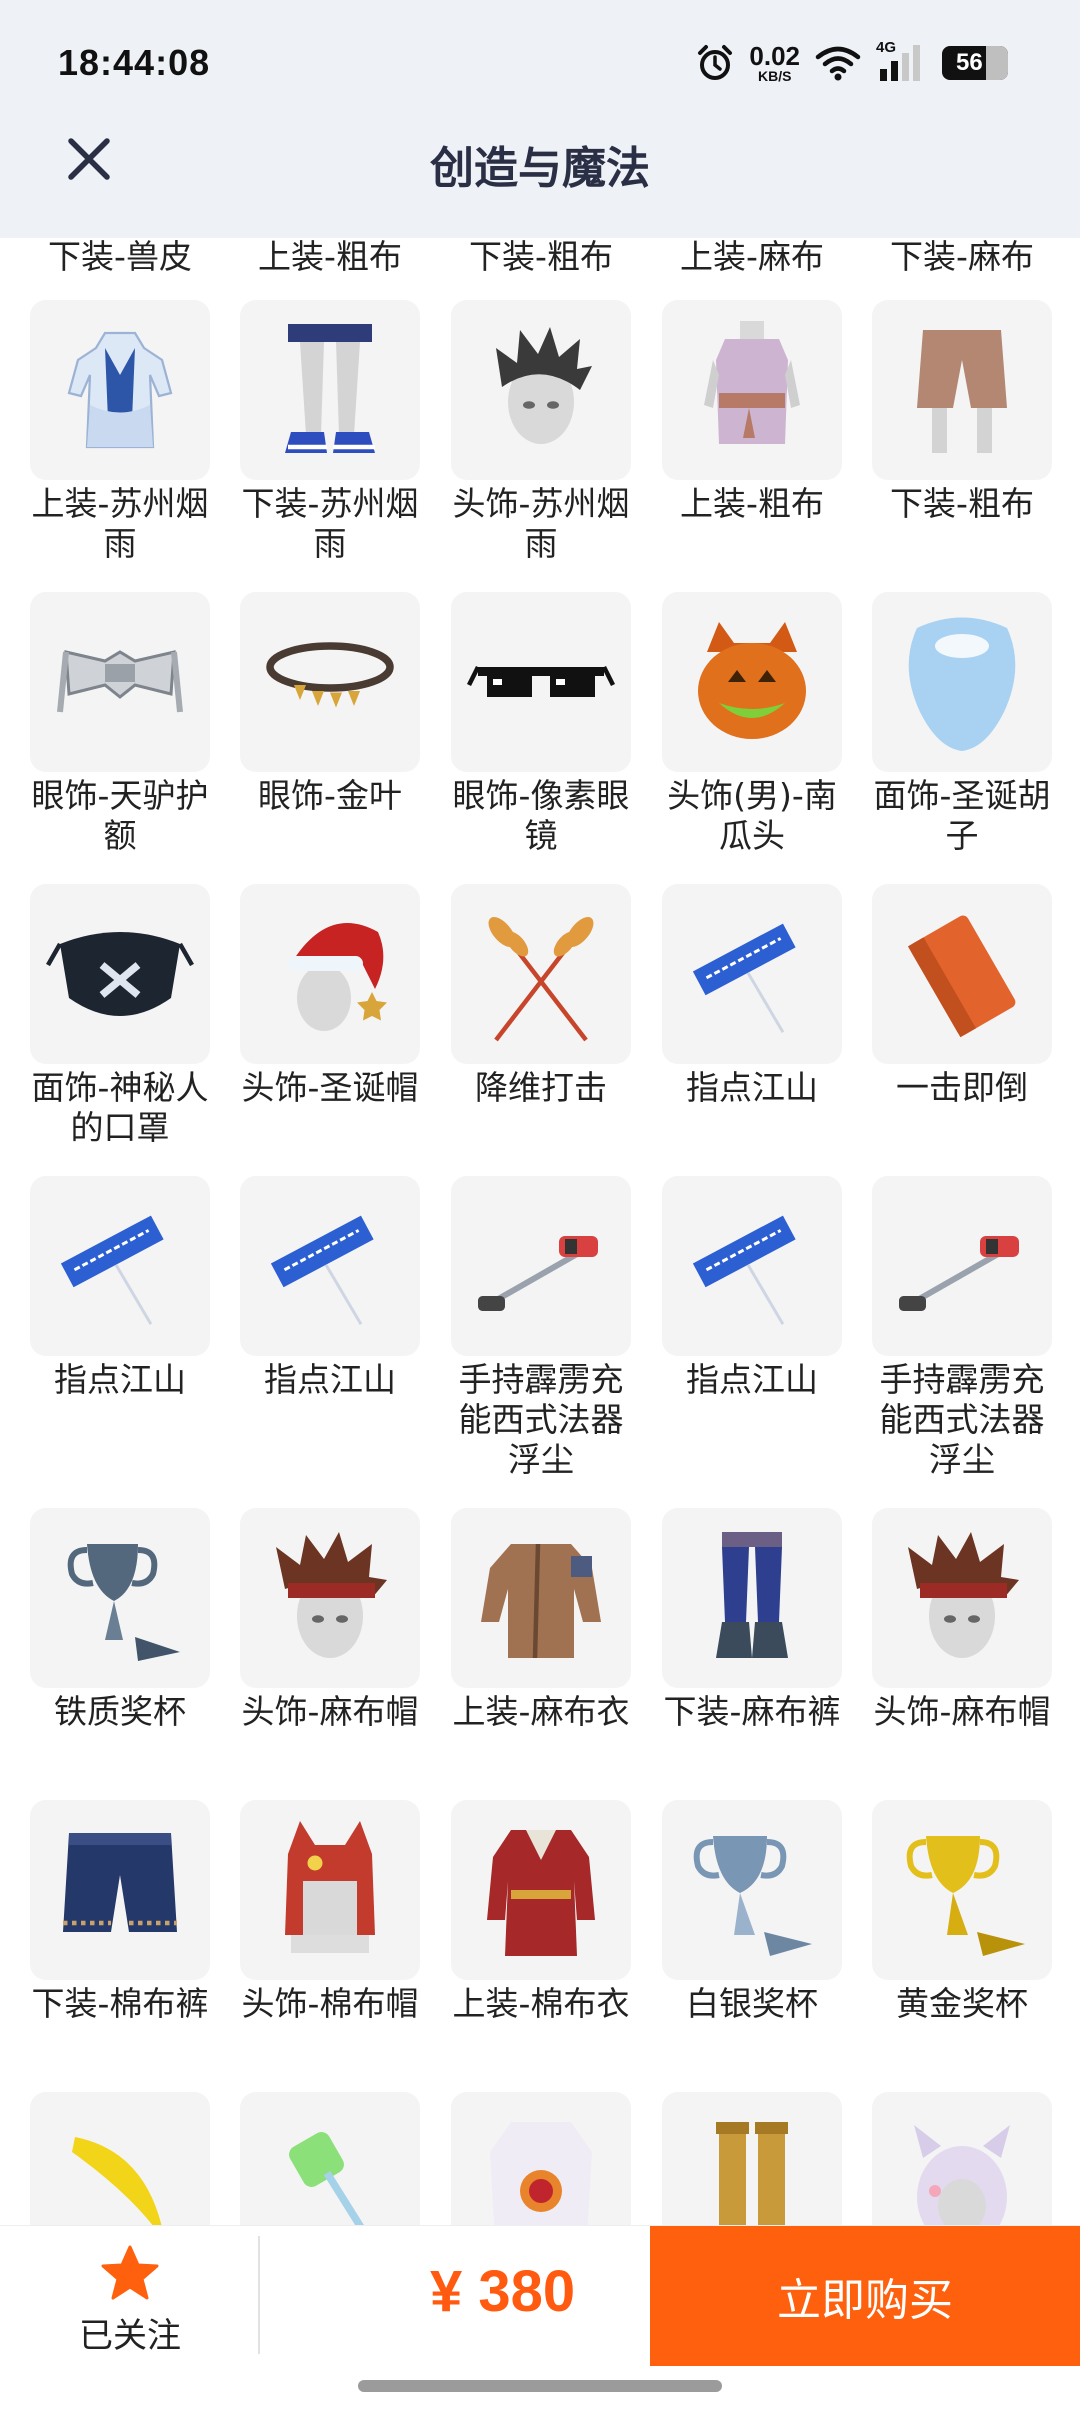  Describe the element at coordinates (774, 76) in the screenshot. I see `net-speed-unit: KB/S` at that location.